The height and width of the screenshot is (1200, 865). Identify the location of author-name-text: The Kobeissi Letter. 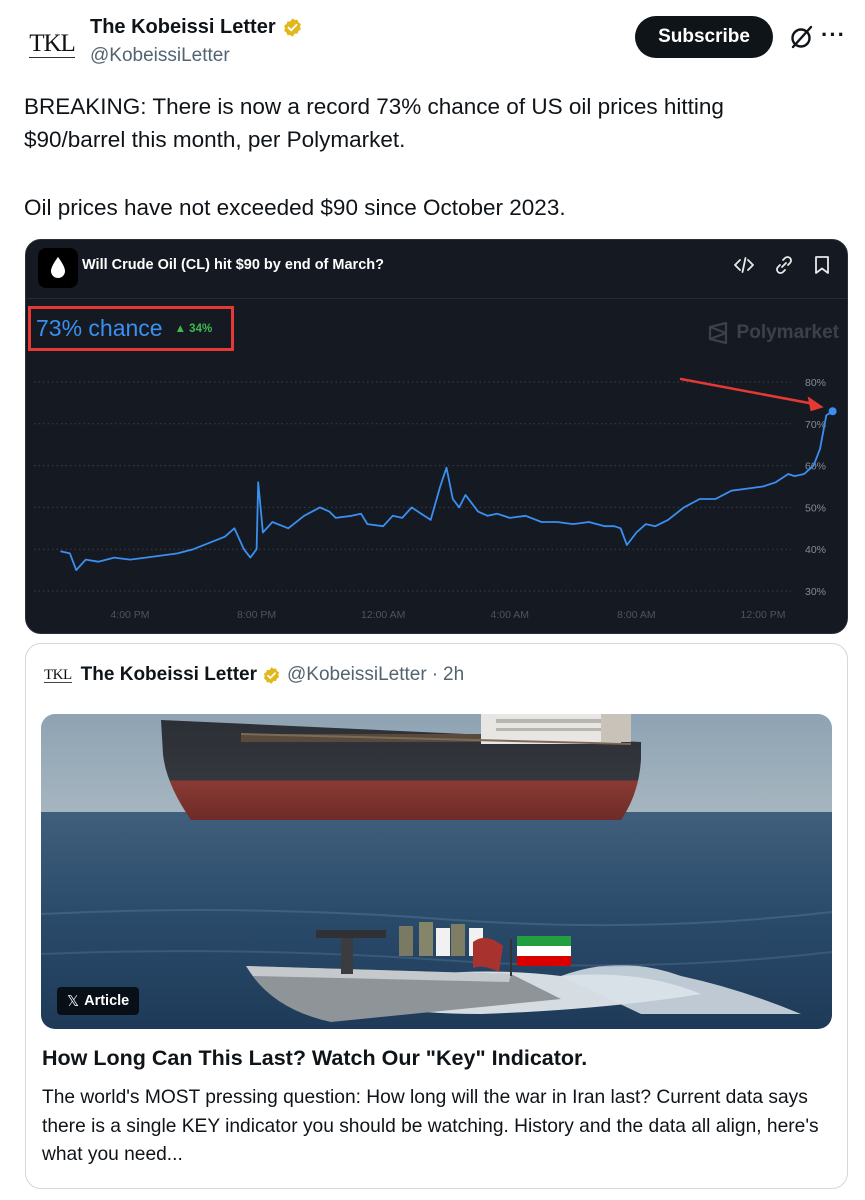
(183, 27).